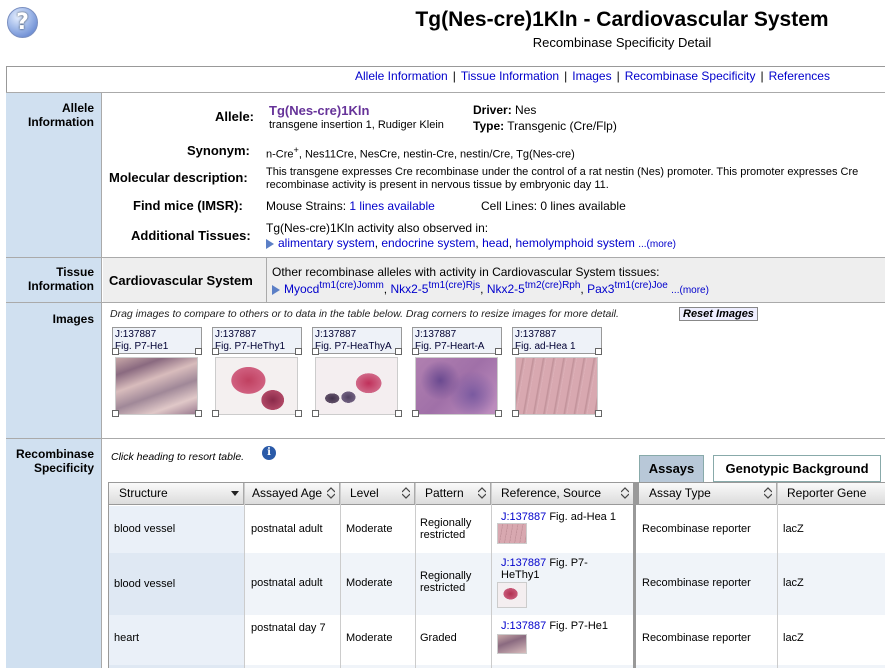  I want to click on image-thumbnail: J:137887 Fig. ad-Hea 1, so click(557, 372).